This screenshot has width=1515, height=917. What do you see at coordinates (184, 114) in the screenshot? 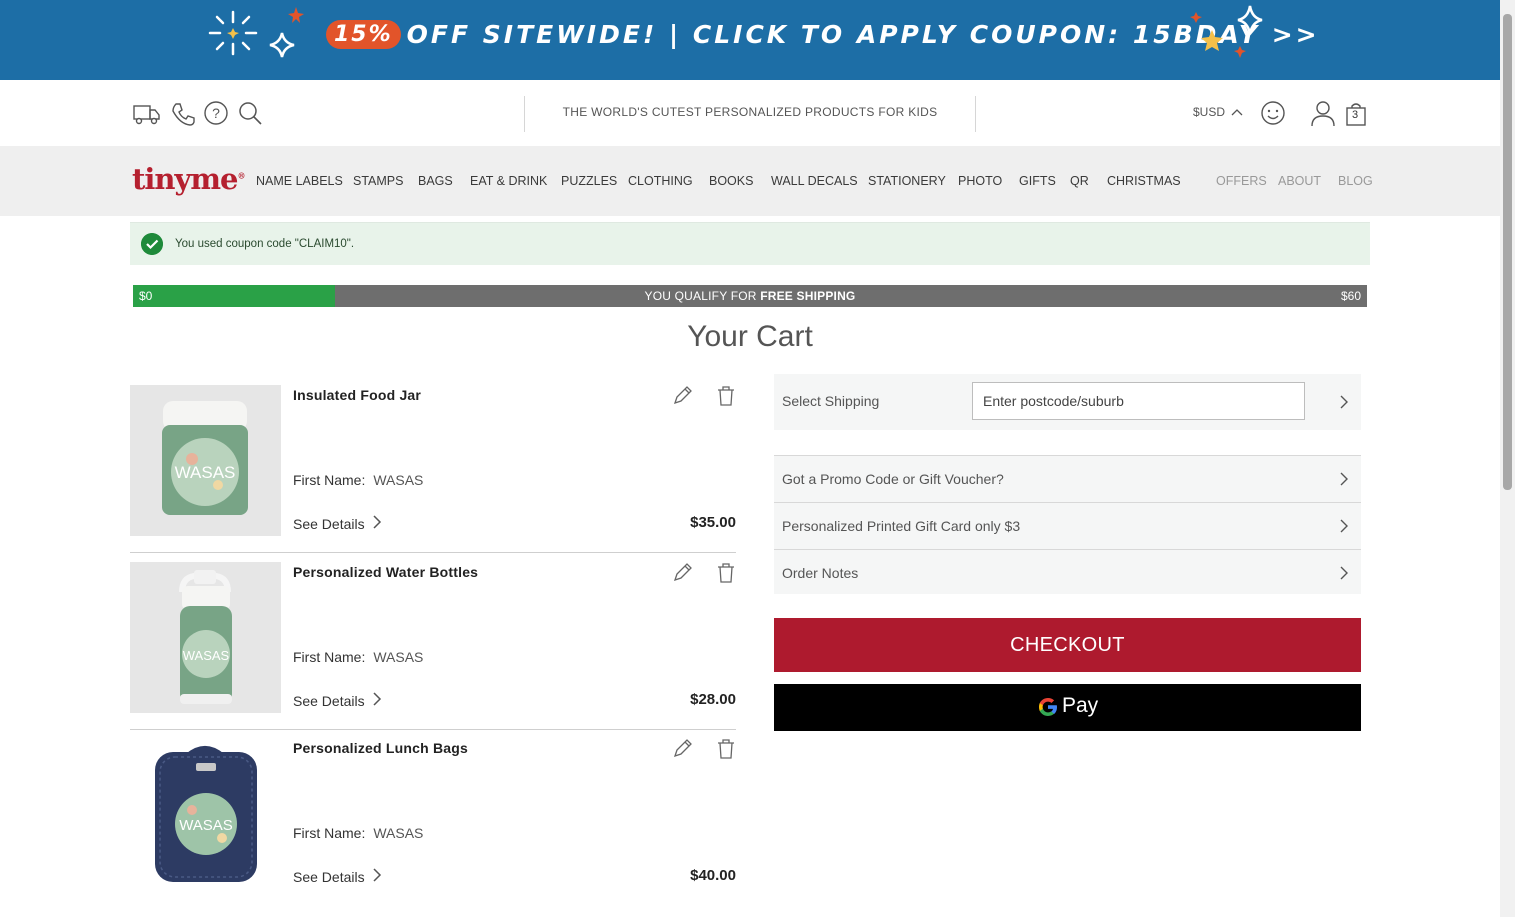
I see `phone-icon` at bounding box center [184, 114].